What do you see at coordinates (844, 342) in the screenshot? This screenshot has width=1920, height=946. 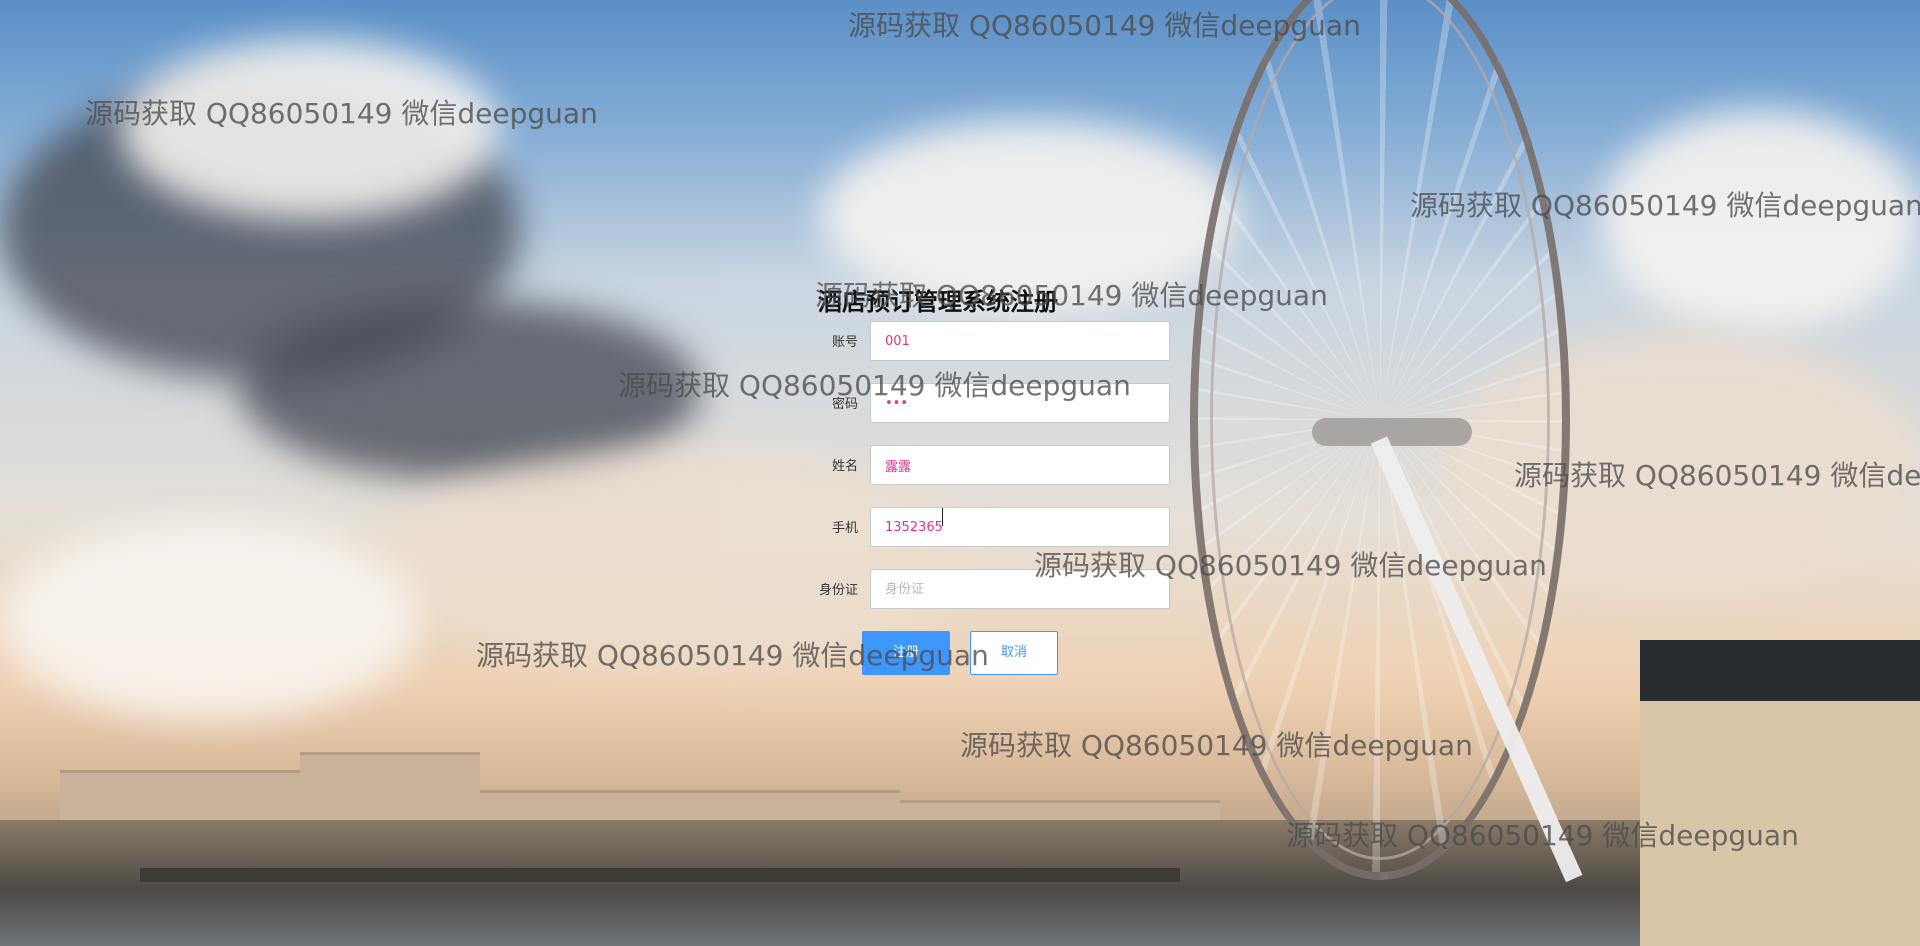 I see `account-label: 账号` at bounding box center [844, 342].